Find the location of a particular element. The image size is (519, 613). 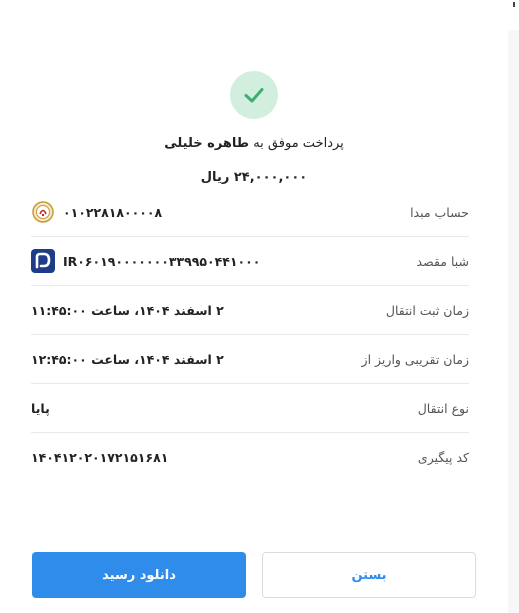

source-account-number: ۰۱۰۲۲۸۱۸۰۰۰۰۸ is located at coordinates (113, 212).